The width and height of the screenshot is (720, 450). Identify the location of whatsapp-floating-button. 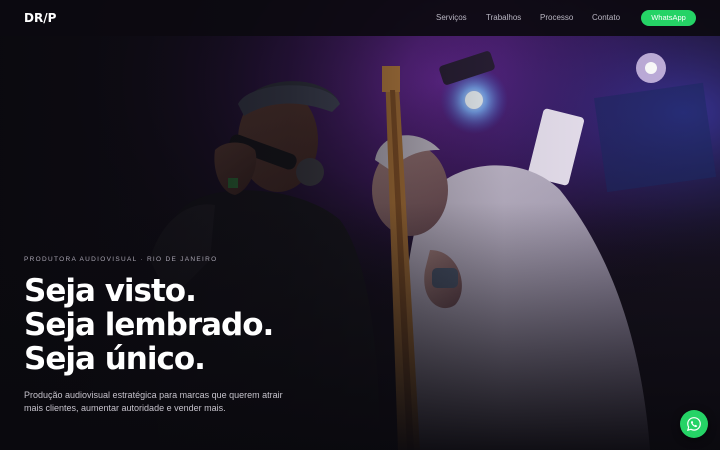
(694, 424).